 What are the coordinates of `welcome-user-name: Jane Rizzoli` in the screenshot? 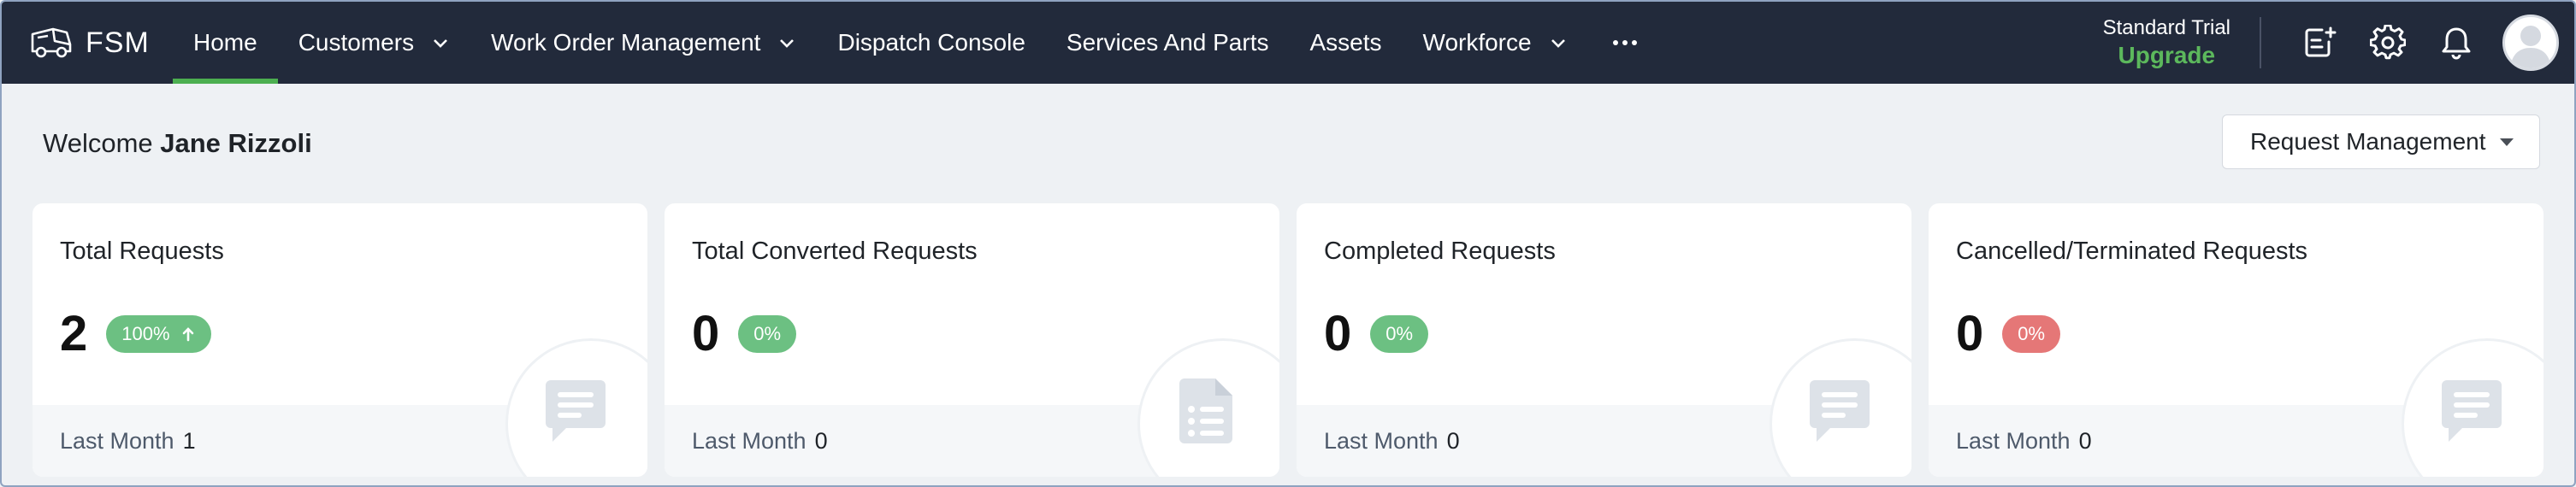 It's located at (236, 143).